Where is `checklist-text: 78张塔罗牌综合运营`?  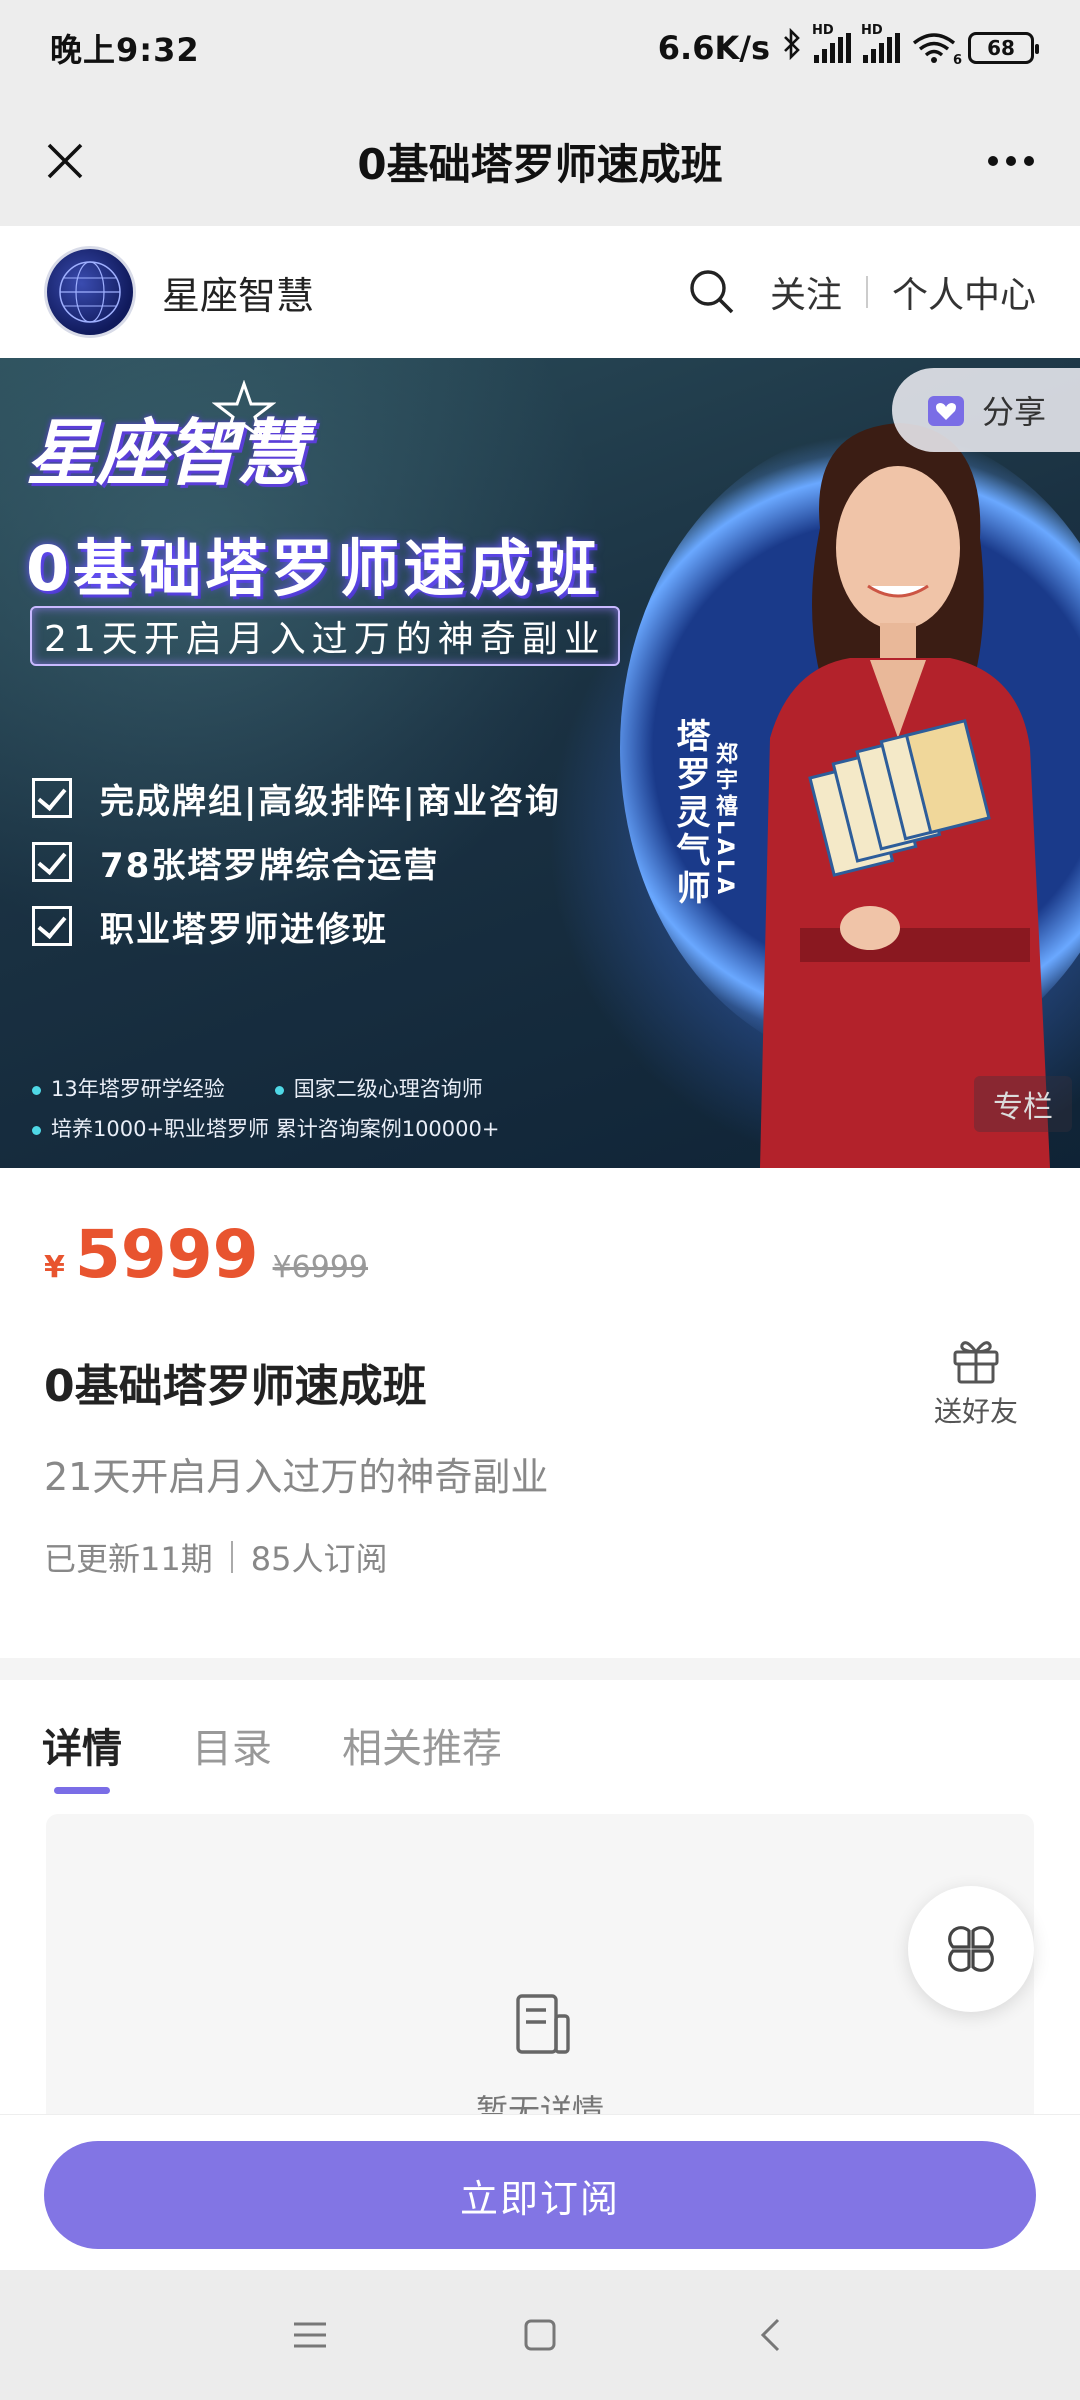 checklist-text: 78张塔罗牌综合运营 is located at coordinates (270, 865).